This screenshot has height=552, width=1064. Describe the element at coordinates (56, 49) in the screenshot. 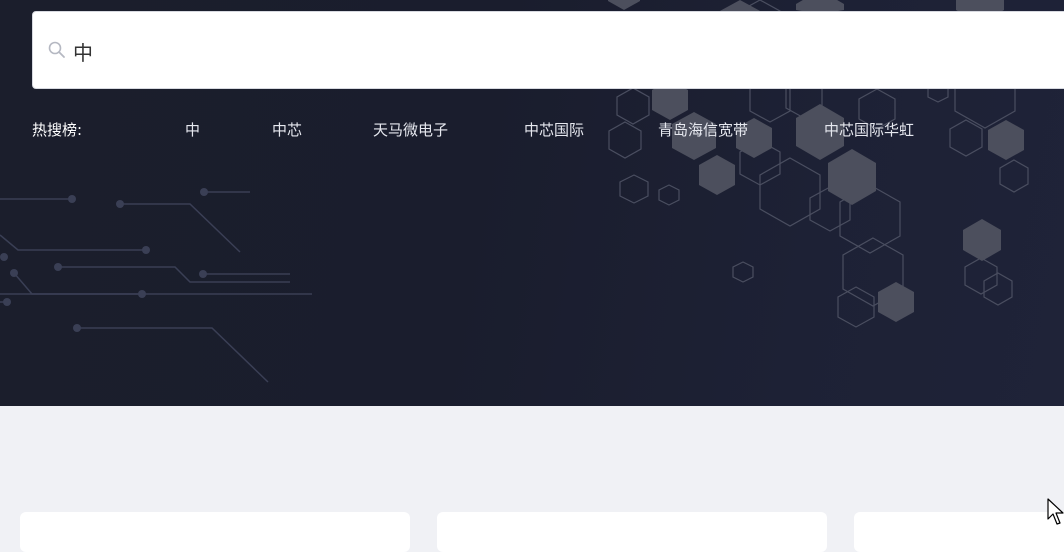

I see `search-icon` at that location.